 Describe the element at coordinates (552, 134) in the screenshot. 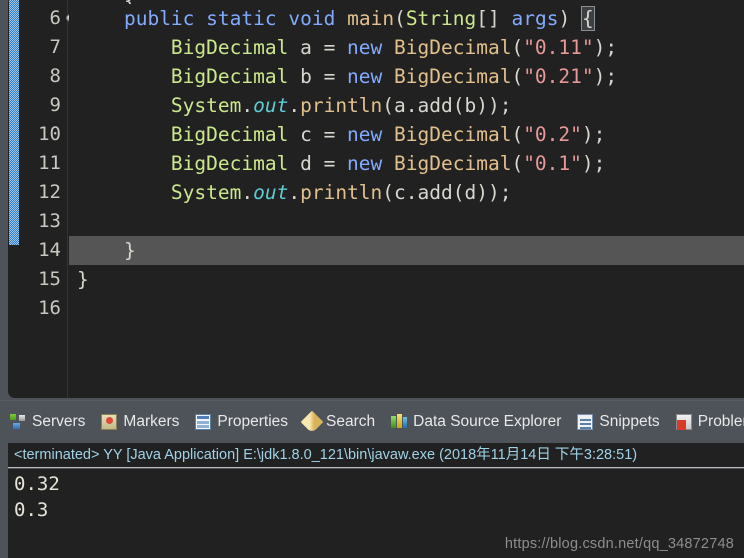

I see `code-token: "0.2"` at that location.